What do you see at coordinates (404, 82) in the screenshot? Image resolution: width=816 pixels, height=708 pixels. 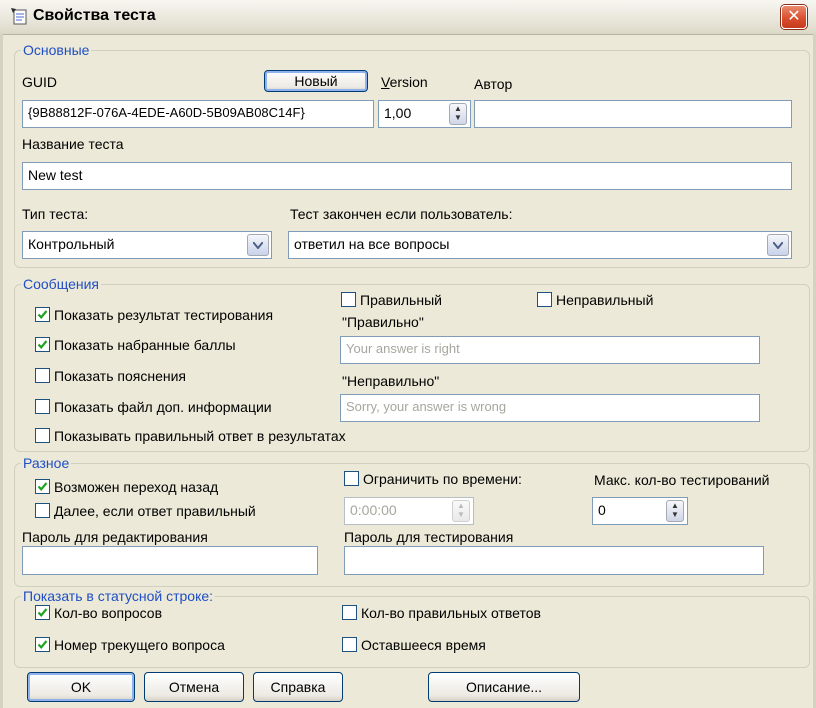 I see `version-label: Version` at bounding box center [404, 82].